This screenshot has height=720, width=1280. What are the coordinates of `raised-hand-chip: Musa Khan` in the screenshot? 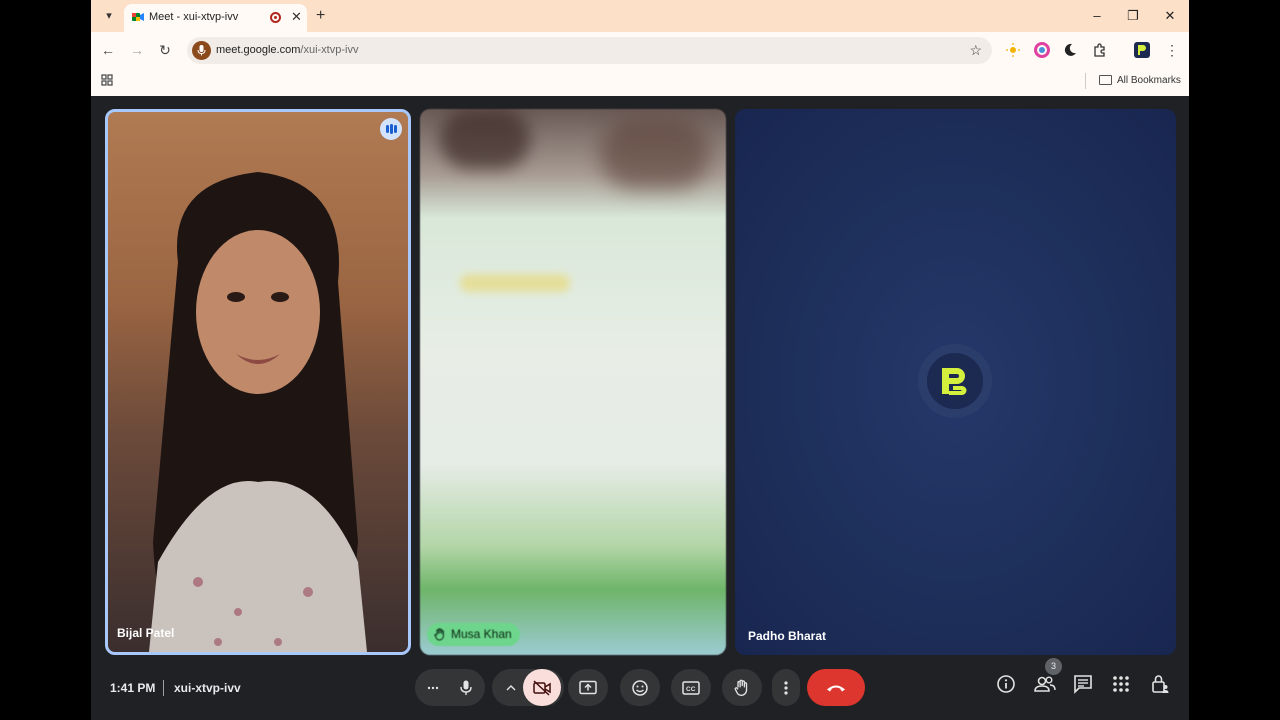 It's located at (473, 634).